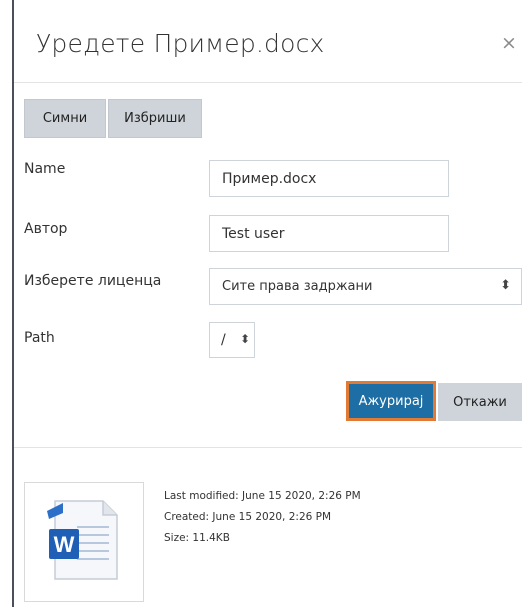 Image resolution: width=522 pixels, height=607 pixels. I want to click on header-divider, so click(268, 82).